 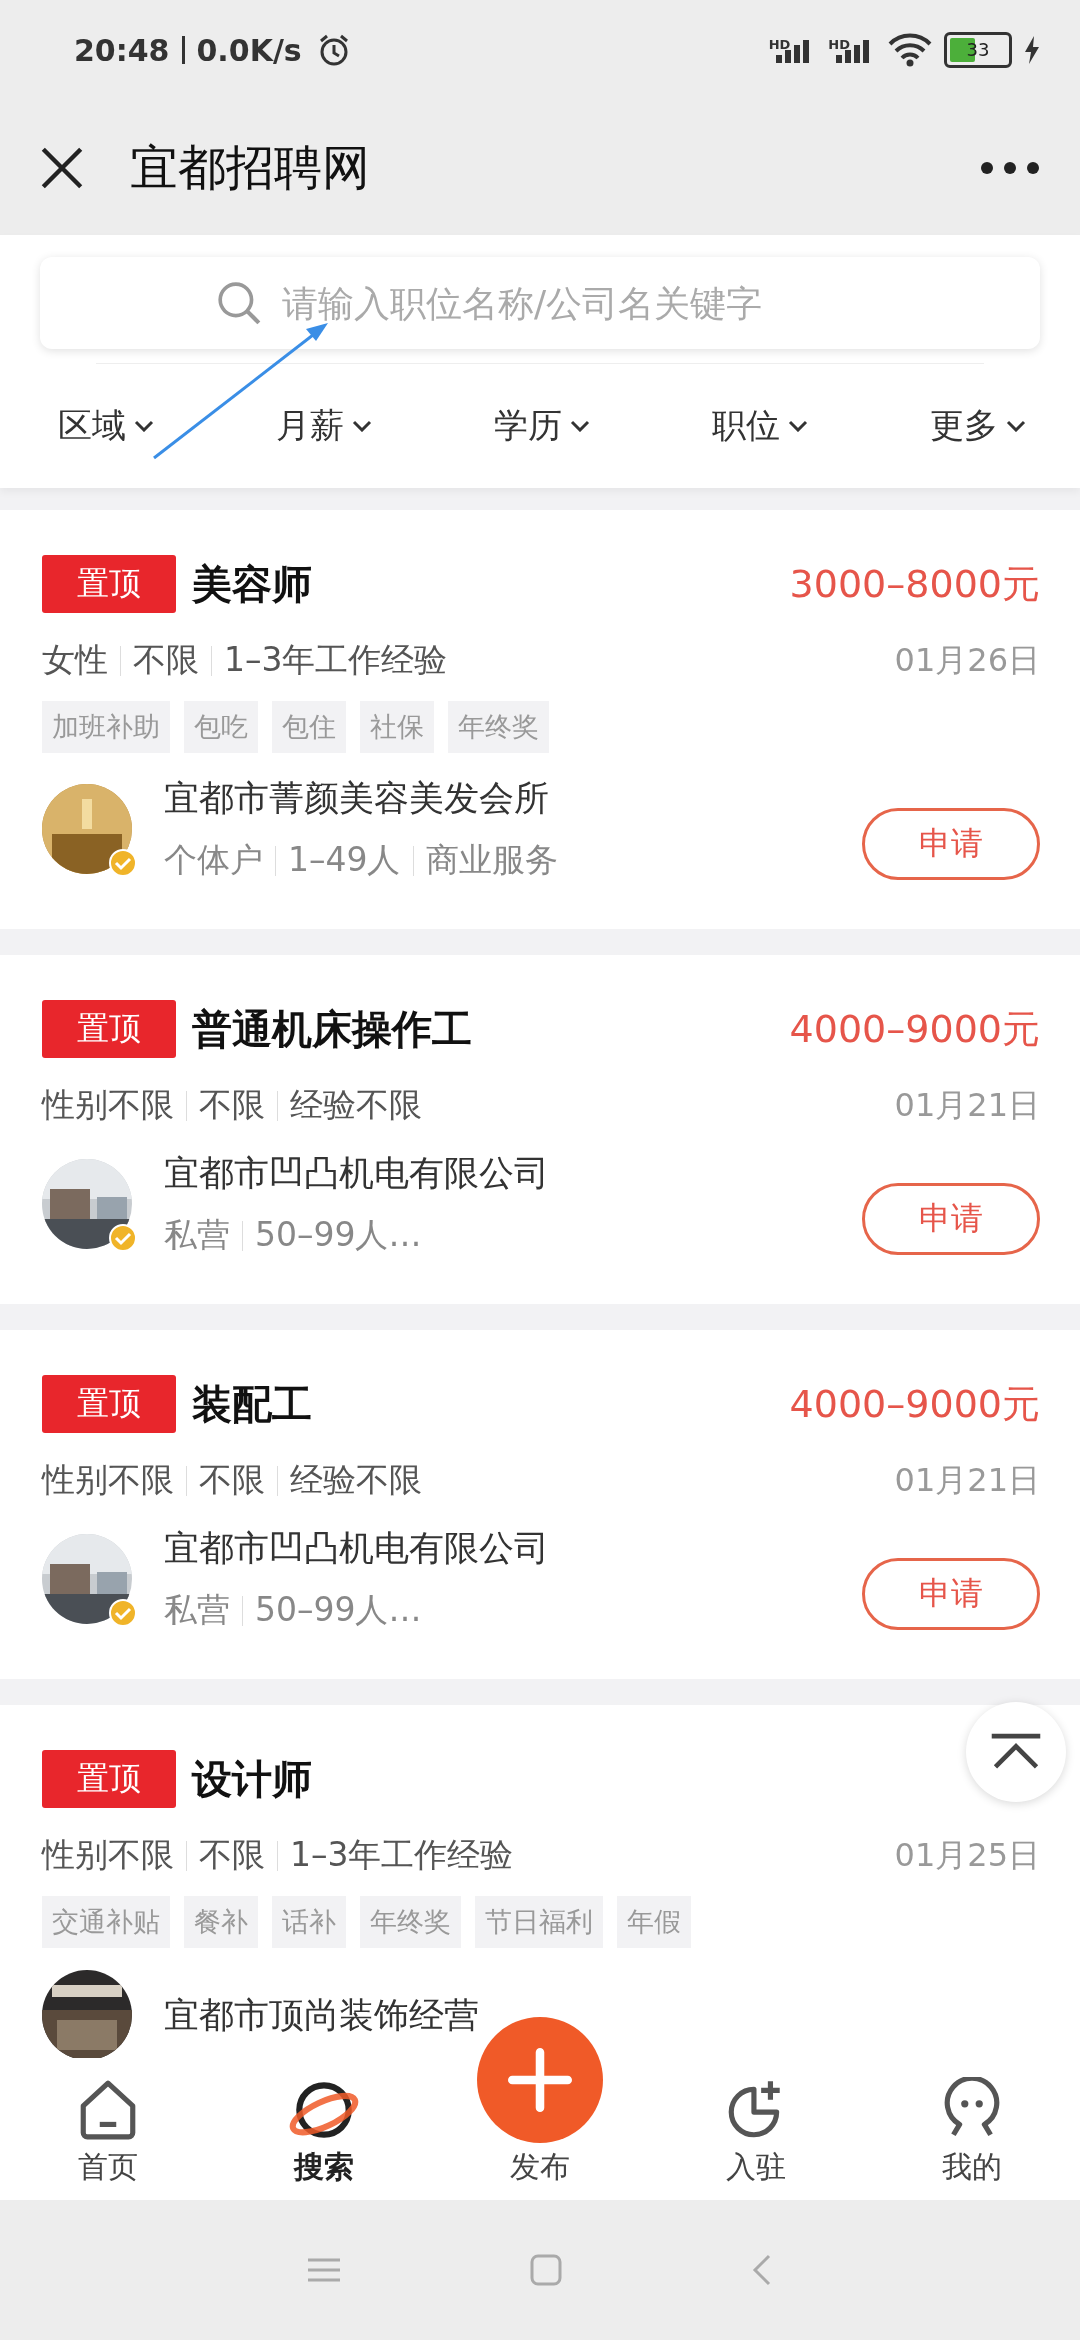 What do you see at coordinates (344, 860) in the screenshot?
I see `company-detail: 1–49人` at bounding box center [344, 860].